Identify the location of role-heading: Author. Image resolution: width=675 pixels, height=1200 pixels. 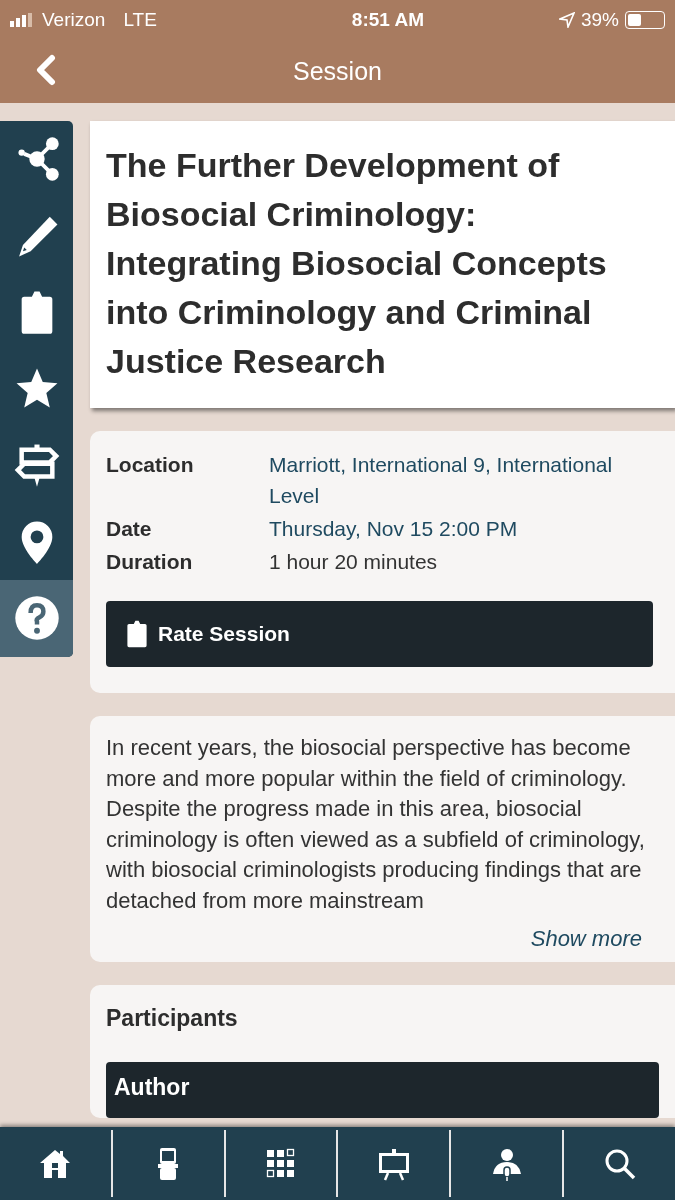
(152, 1087).